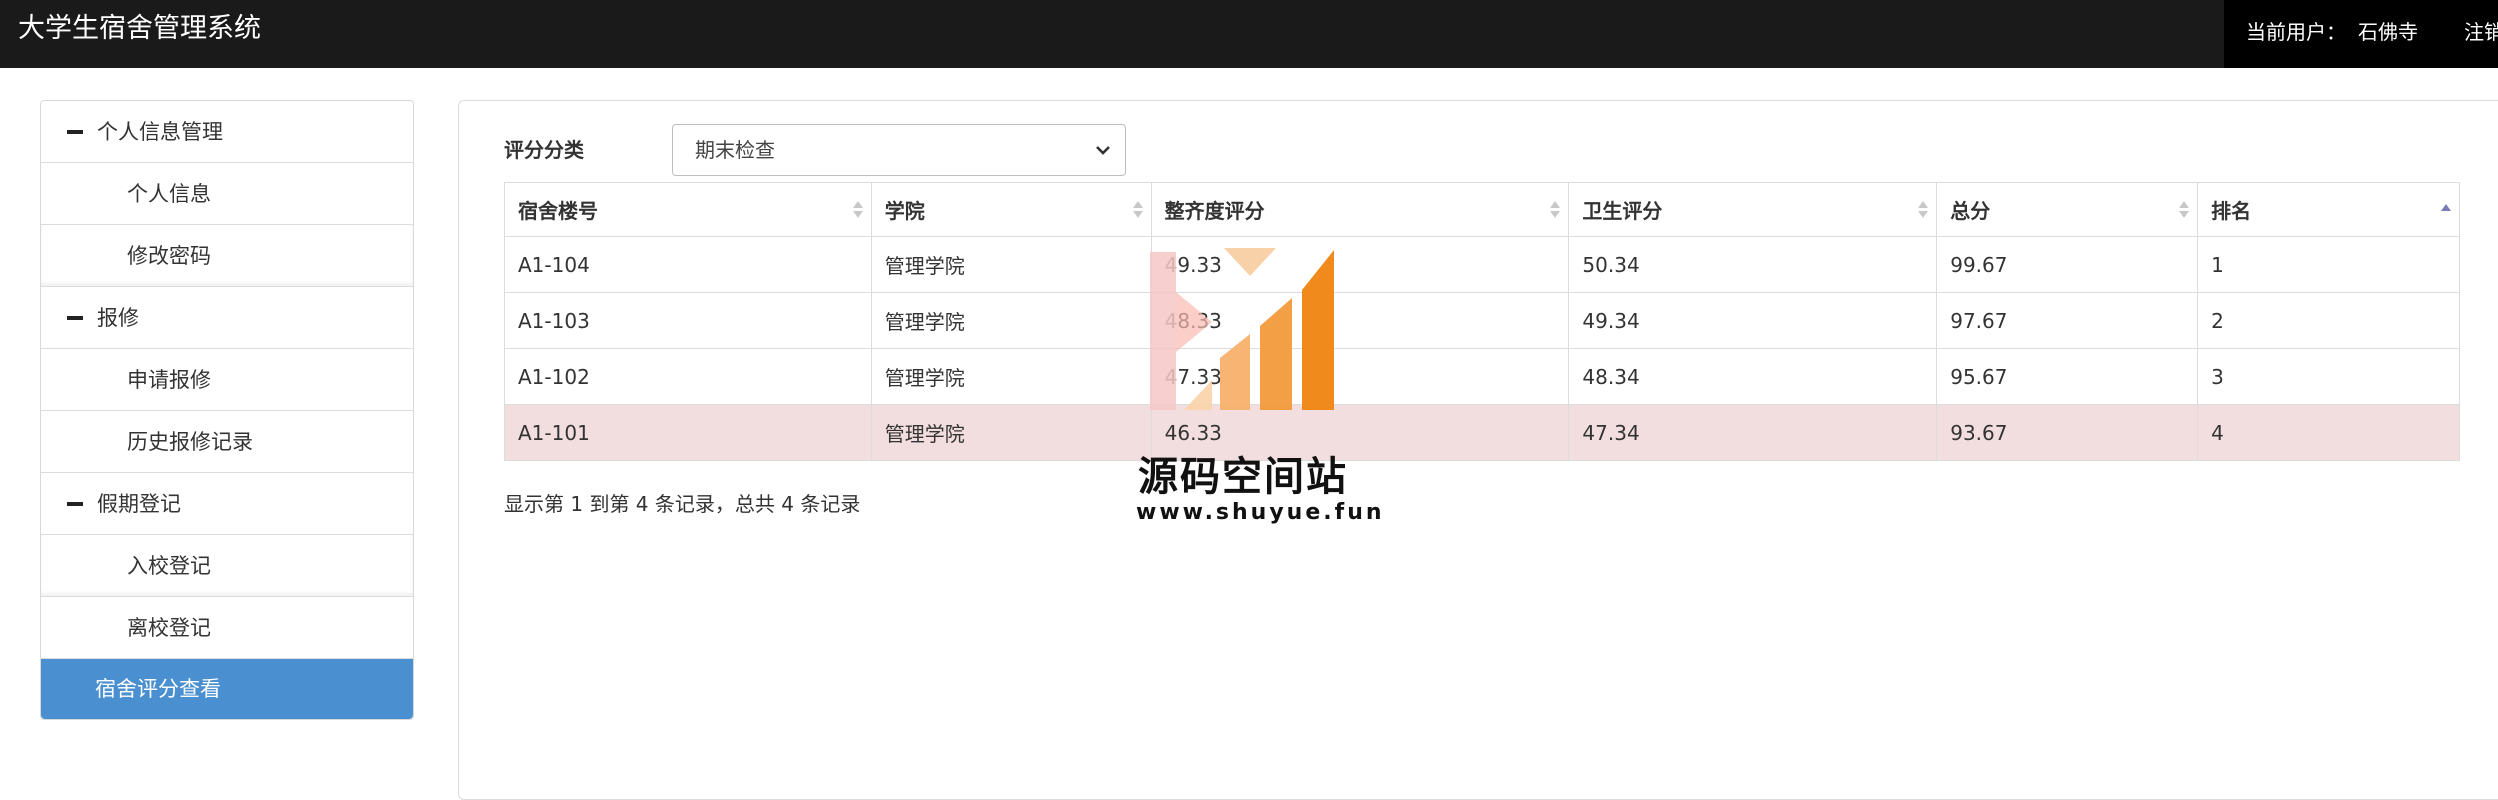 The image size is (2498, 800). Describe the element at coordinates (227, 256) in the screenshot. I see `sidebar-item-change-password: 修改密码` at that location.